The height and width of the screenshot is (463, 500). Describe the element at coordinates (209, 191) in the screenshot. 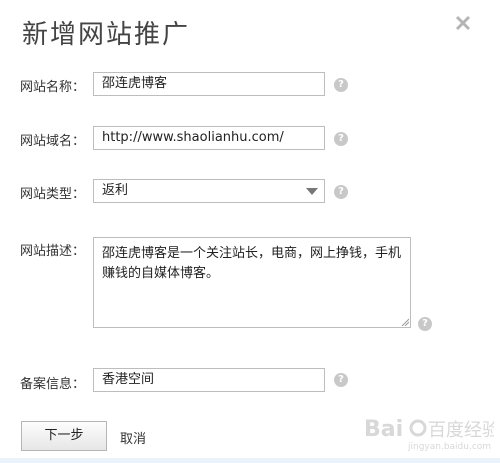

I see `site-type-select: 返利` at that location.